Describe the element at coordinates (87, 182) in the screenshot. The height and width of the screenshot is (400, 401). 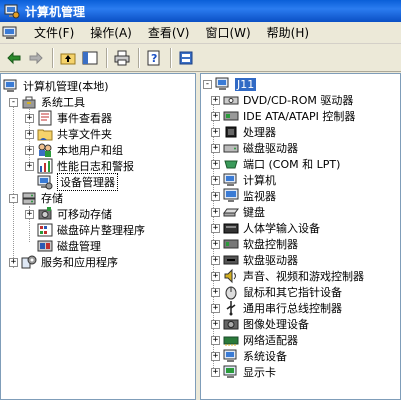
I see `tree-label: 设备管理器` at that location.